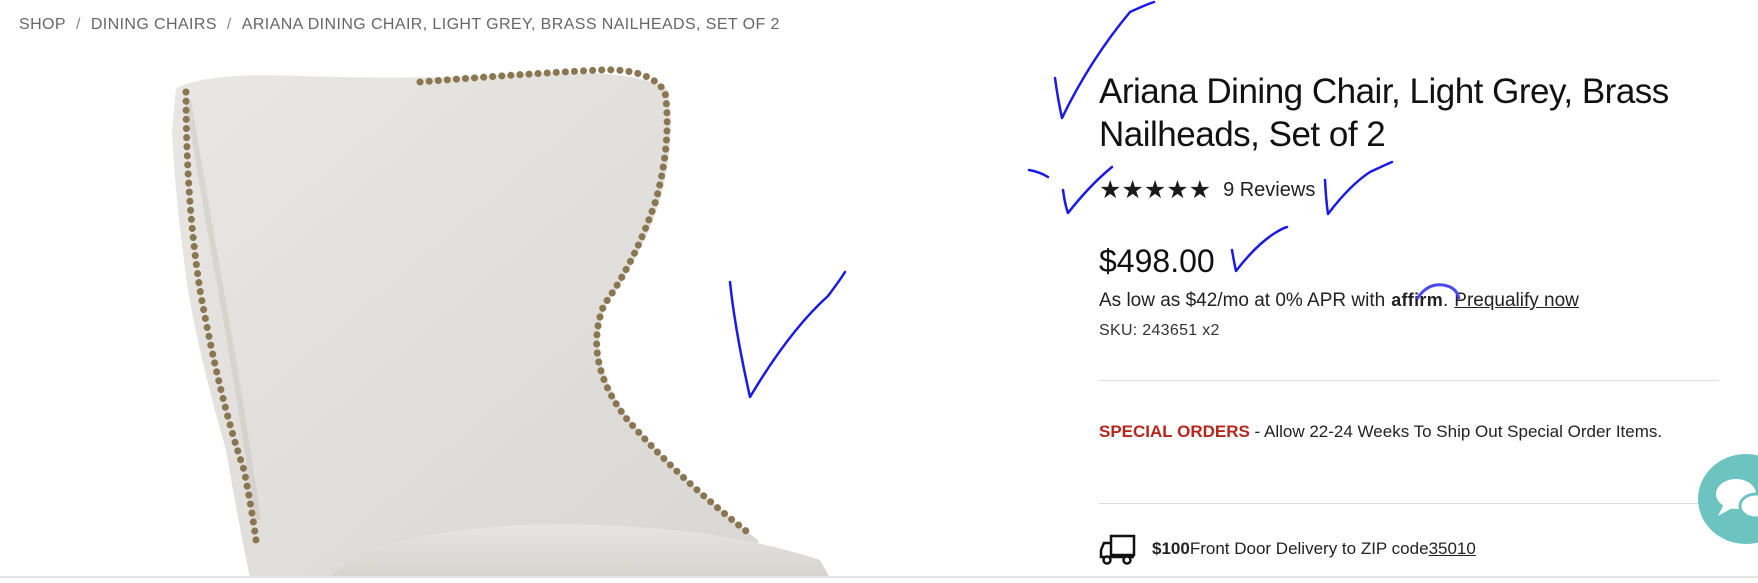 This screenshot has height=583, width=1758. Describe the element at coordinates (1269, 190) in the screenshot. I see `reviews-link: 9 Reviews` at that location.